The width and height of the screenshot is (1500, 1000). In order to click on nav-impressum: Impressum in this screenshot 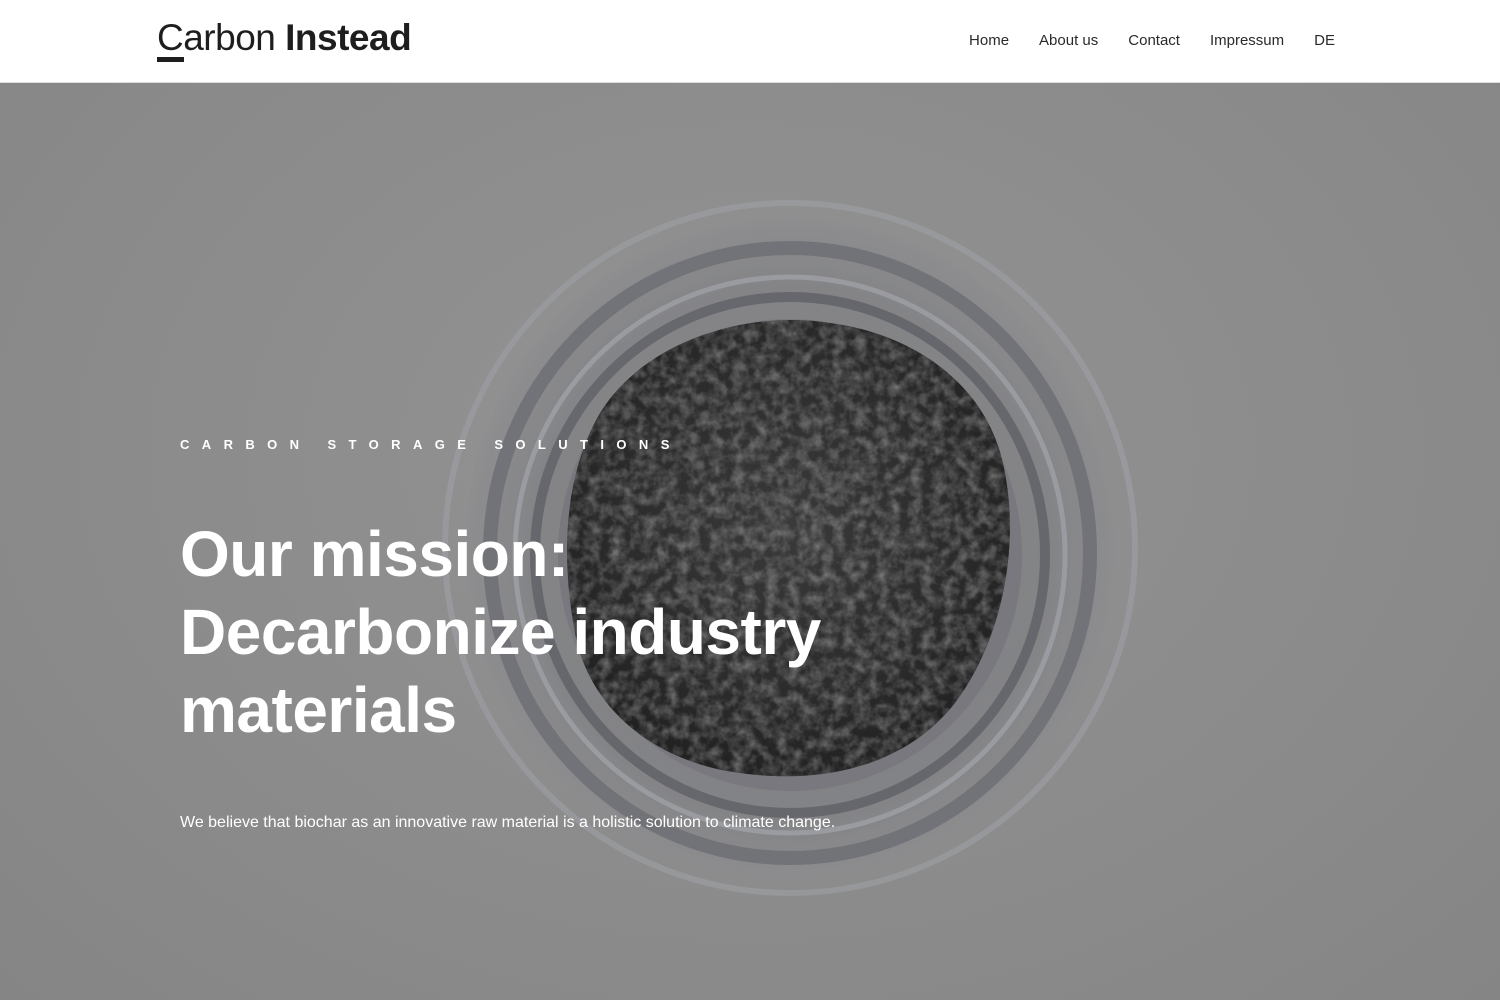, I will do `click(1247, 41)`.